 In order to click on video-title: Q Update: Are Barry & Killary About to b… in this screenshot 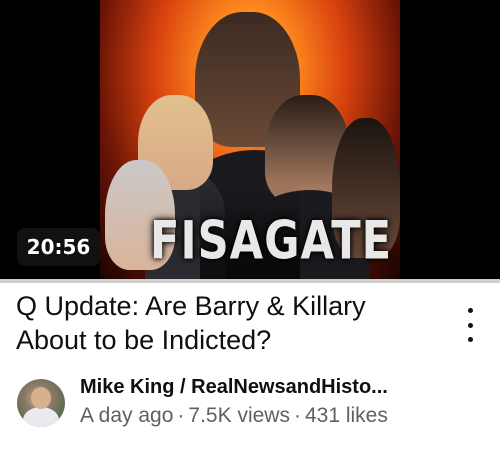, I will do `click(228, 323)`.